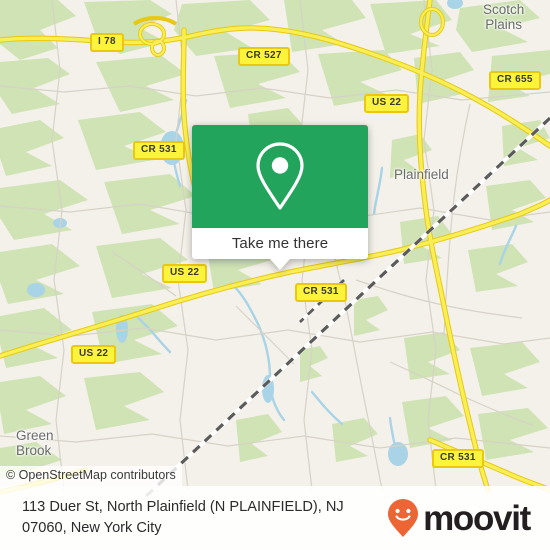  What do you see at coordinates (515, 80) in the screenshot?
I see `road-shield-cr655: CR 655` at bounding box center [515, 80].